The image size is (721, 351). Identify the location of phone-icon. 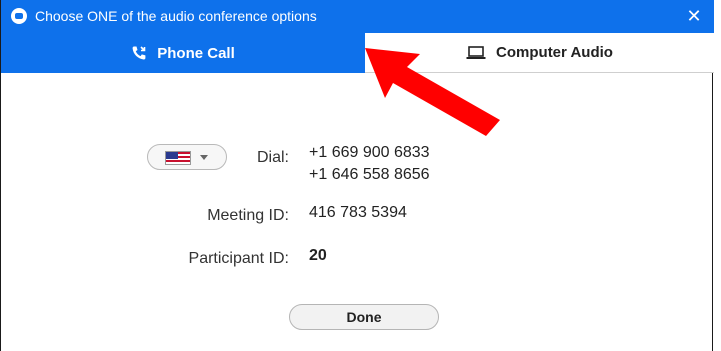
(139, 53).